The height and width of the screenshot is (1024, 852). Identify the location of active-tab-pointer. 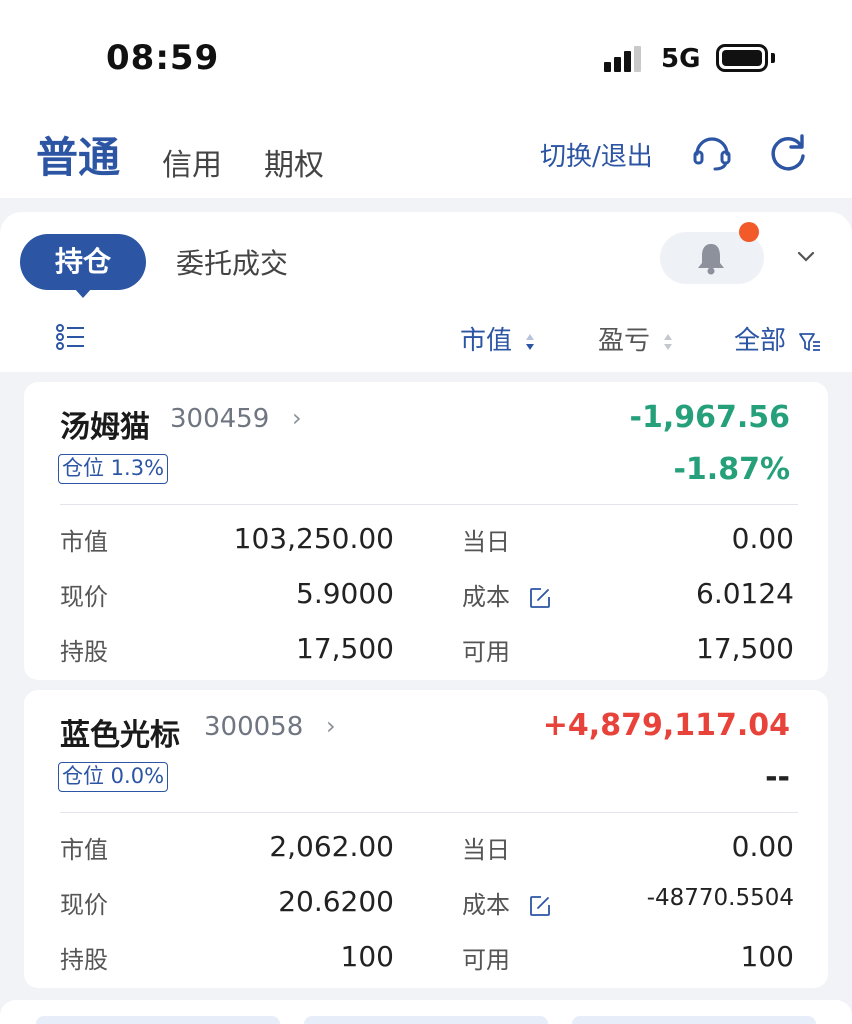
(83, 293).